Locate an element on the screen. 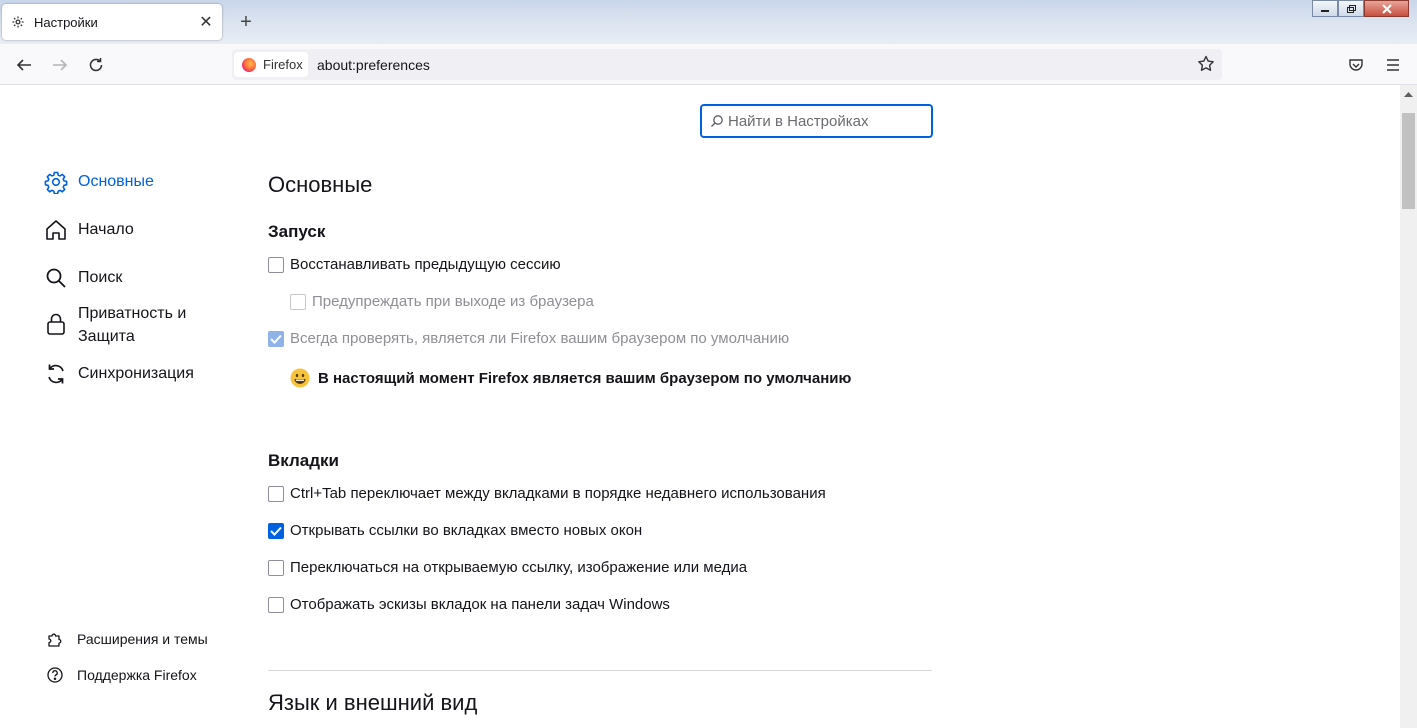  sidebar-item-label: Приватность и Защита is located at coordinates (132, 325).